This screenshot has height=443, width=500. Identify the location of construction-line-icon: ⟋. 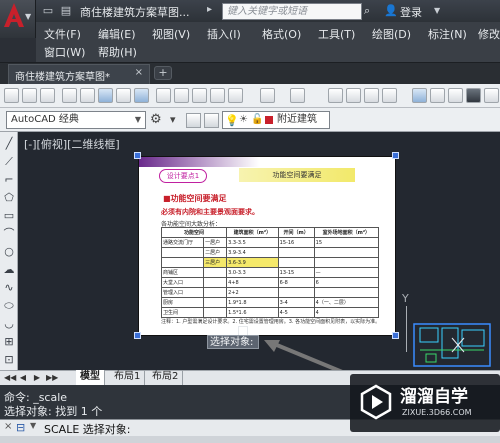
(9, 162).